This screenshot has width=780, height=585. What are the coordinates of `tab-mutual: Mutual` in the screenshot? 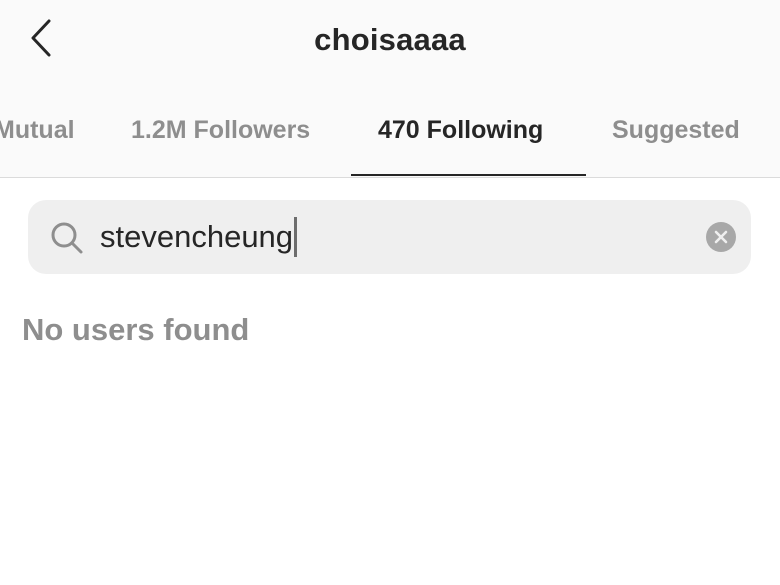 It's located at (37, 130).